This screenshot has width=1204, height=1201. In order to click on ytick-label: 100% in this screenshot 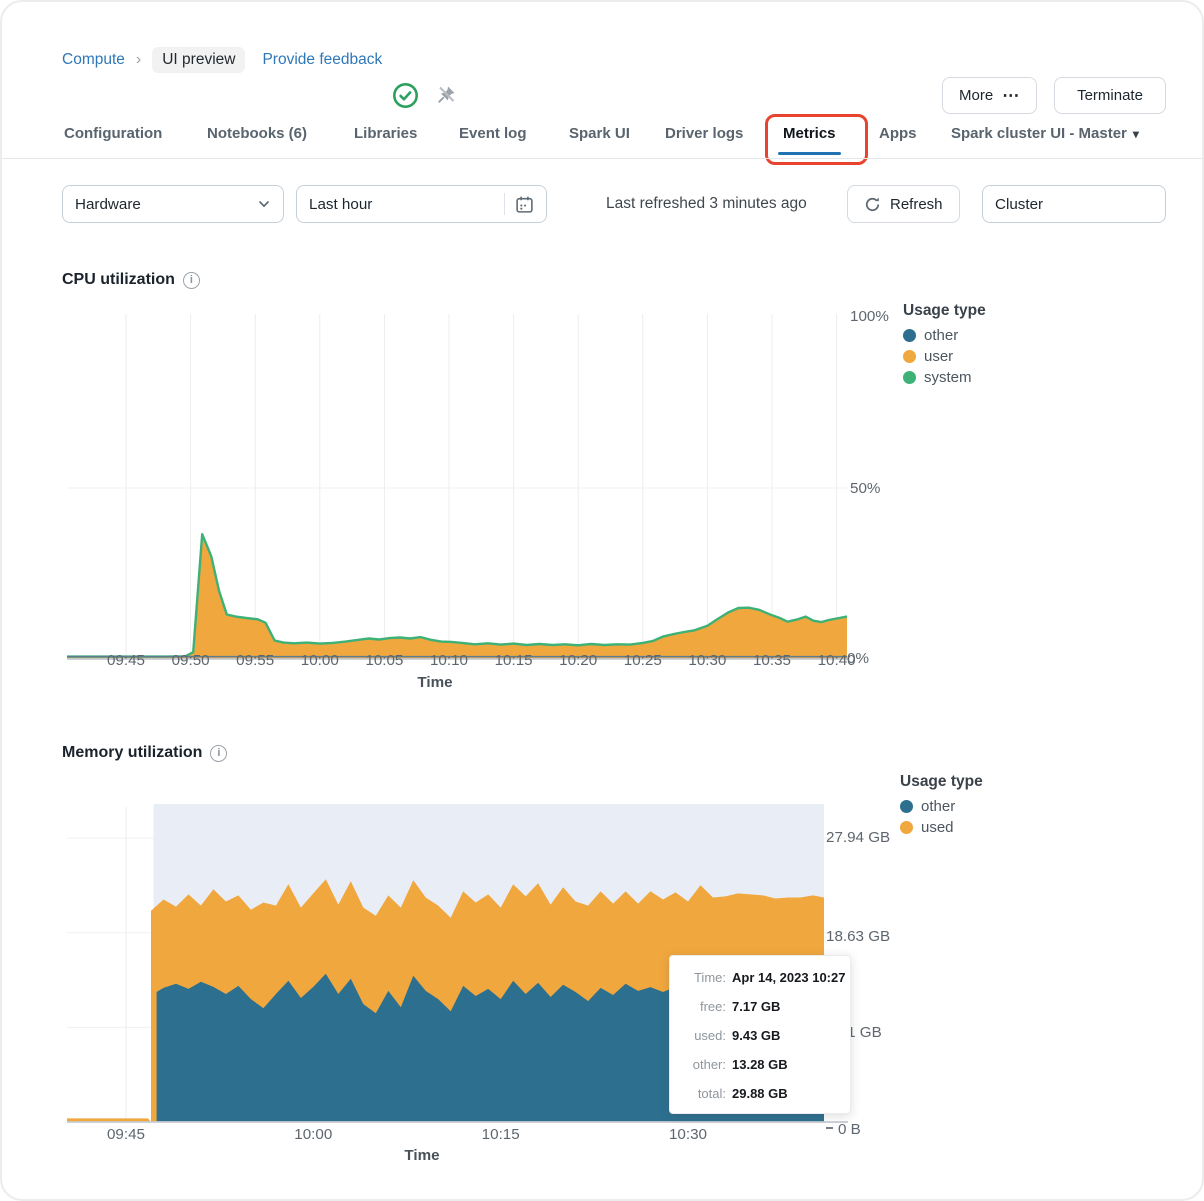, I will do `click(869, 316)`.